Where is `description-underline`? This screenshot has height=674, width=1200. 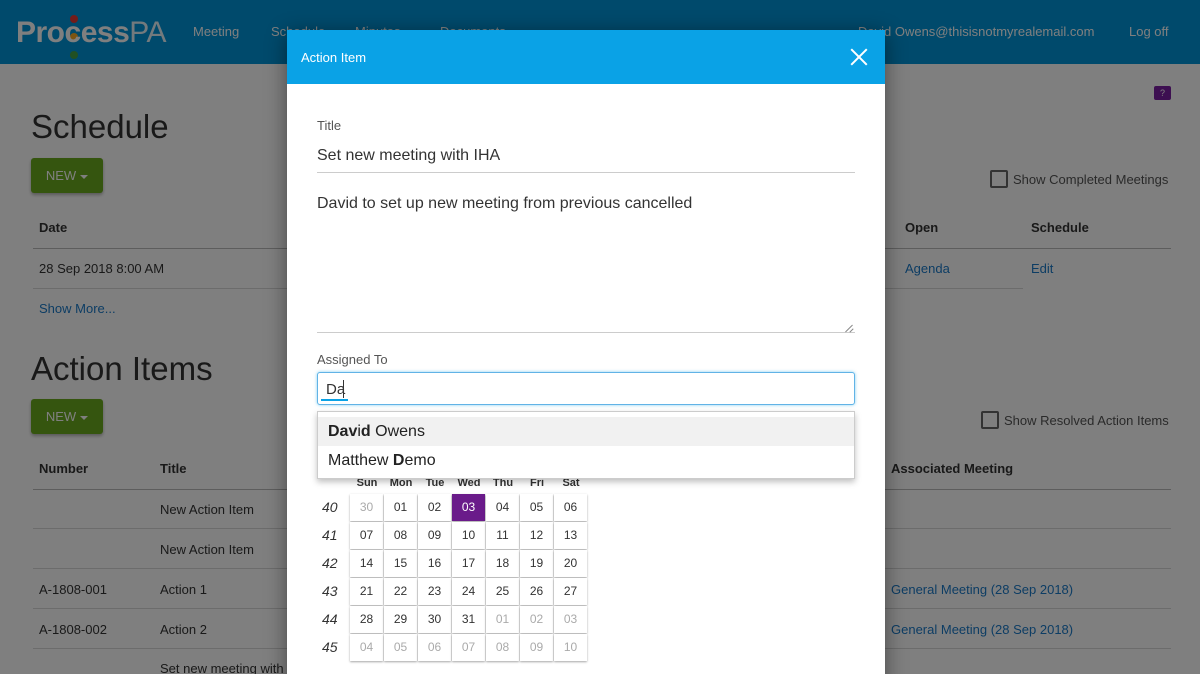
description-underline is located at coordinates (586, 332).